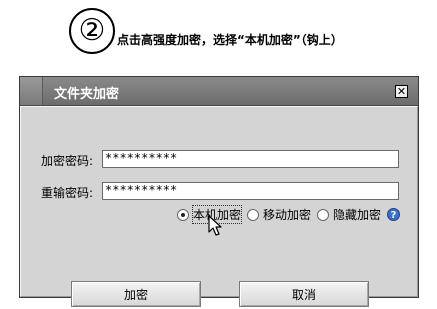  What do you see at coordinates (219, 91) in the screenshot?
I see `dialog-titlebar: 文件夹加密 ✕` at bounding box center [219, 91].